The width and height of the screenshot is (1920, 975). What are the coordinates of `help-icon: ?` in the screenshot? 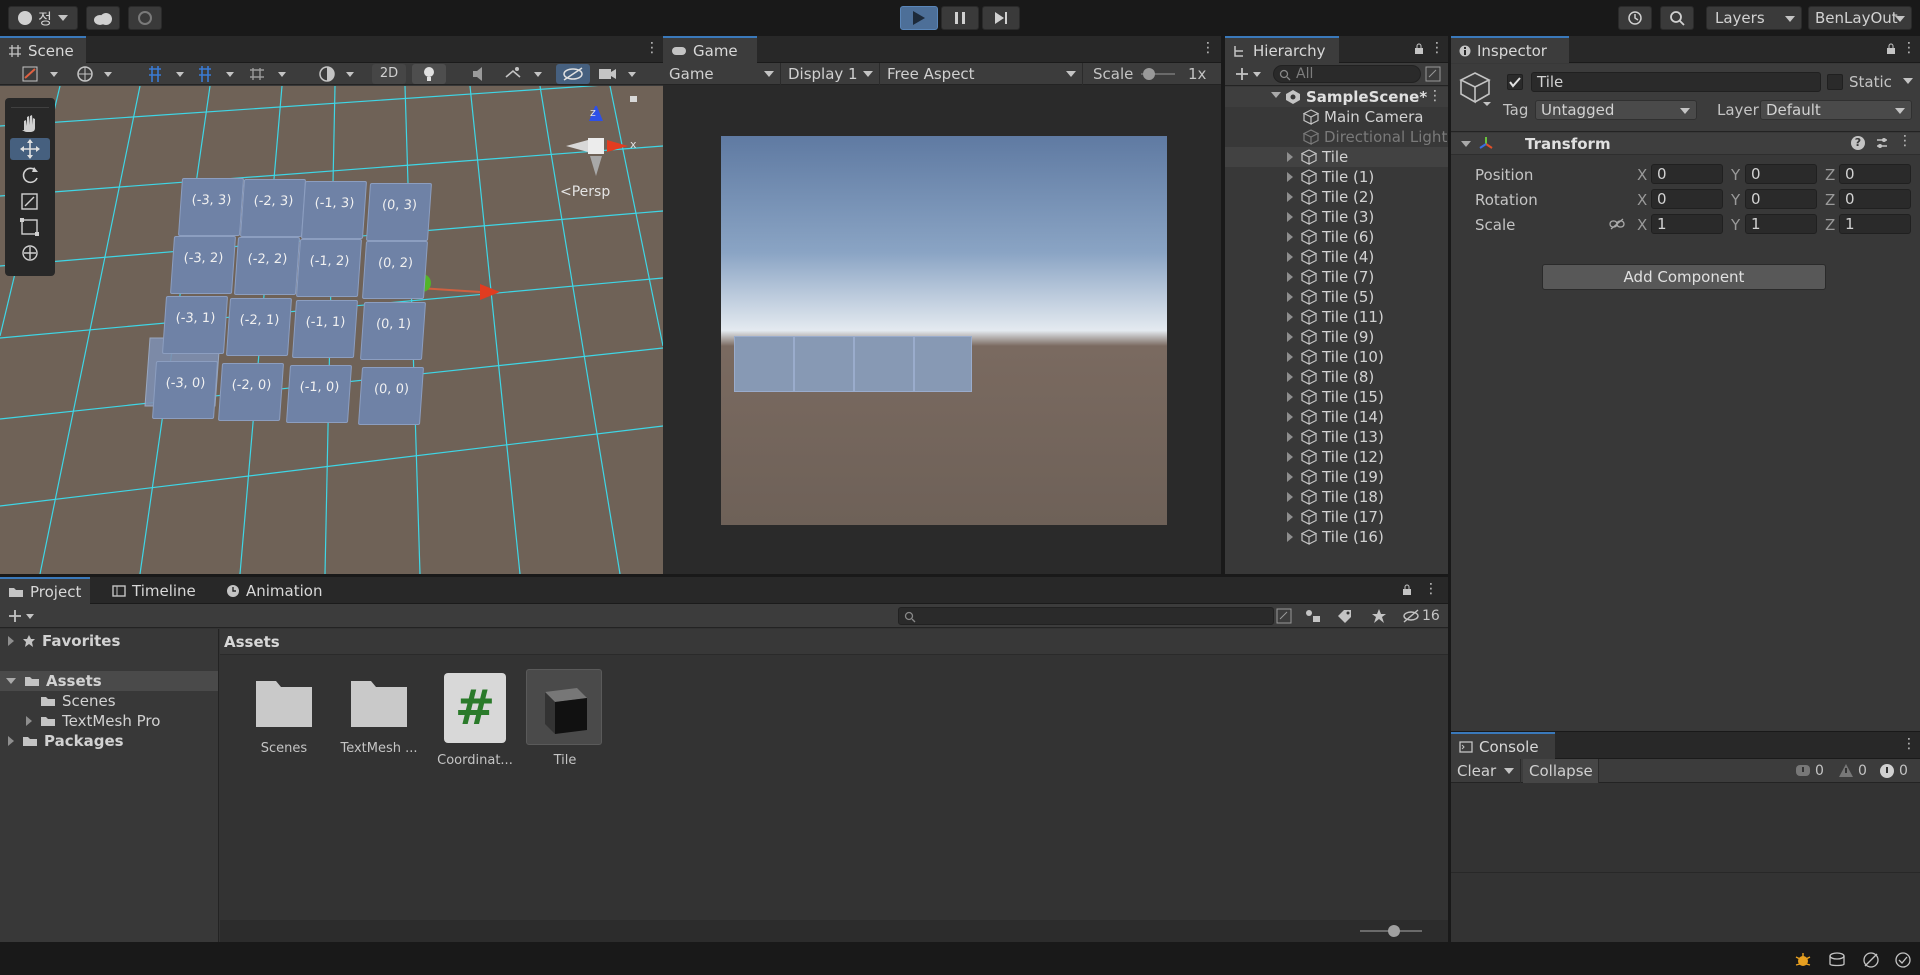 It's located at (1858, 143).